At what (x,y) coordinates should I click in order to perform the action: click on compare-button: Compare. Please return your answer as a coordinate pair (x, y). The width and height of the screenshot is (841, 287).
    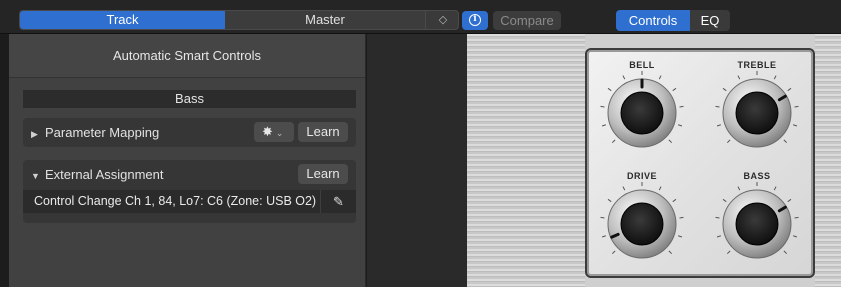
    Looking at the image, I should click on (527, 20).